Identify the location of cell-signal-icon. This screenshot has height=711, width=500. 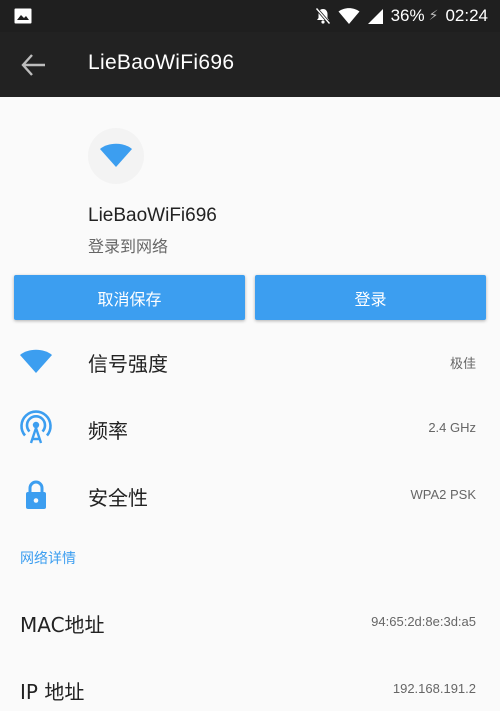
(375, 16).